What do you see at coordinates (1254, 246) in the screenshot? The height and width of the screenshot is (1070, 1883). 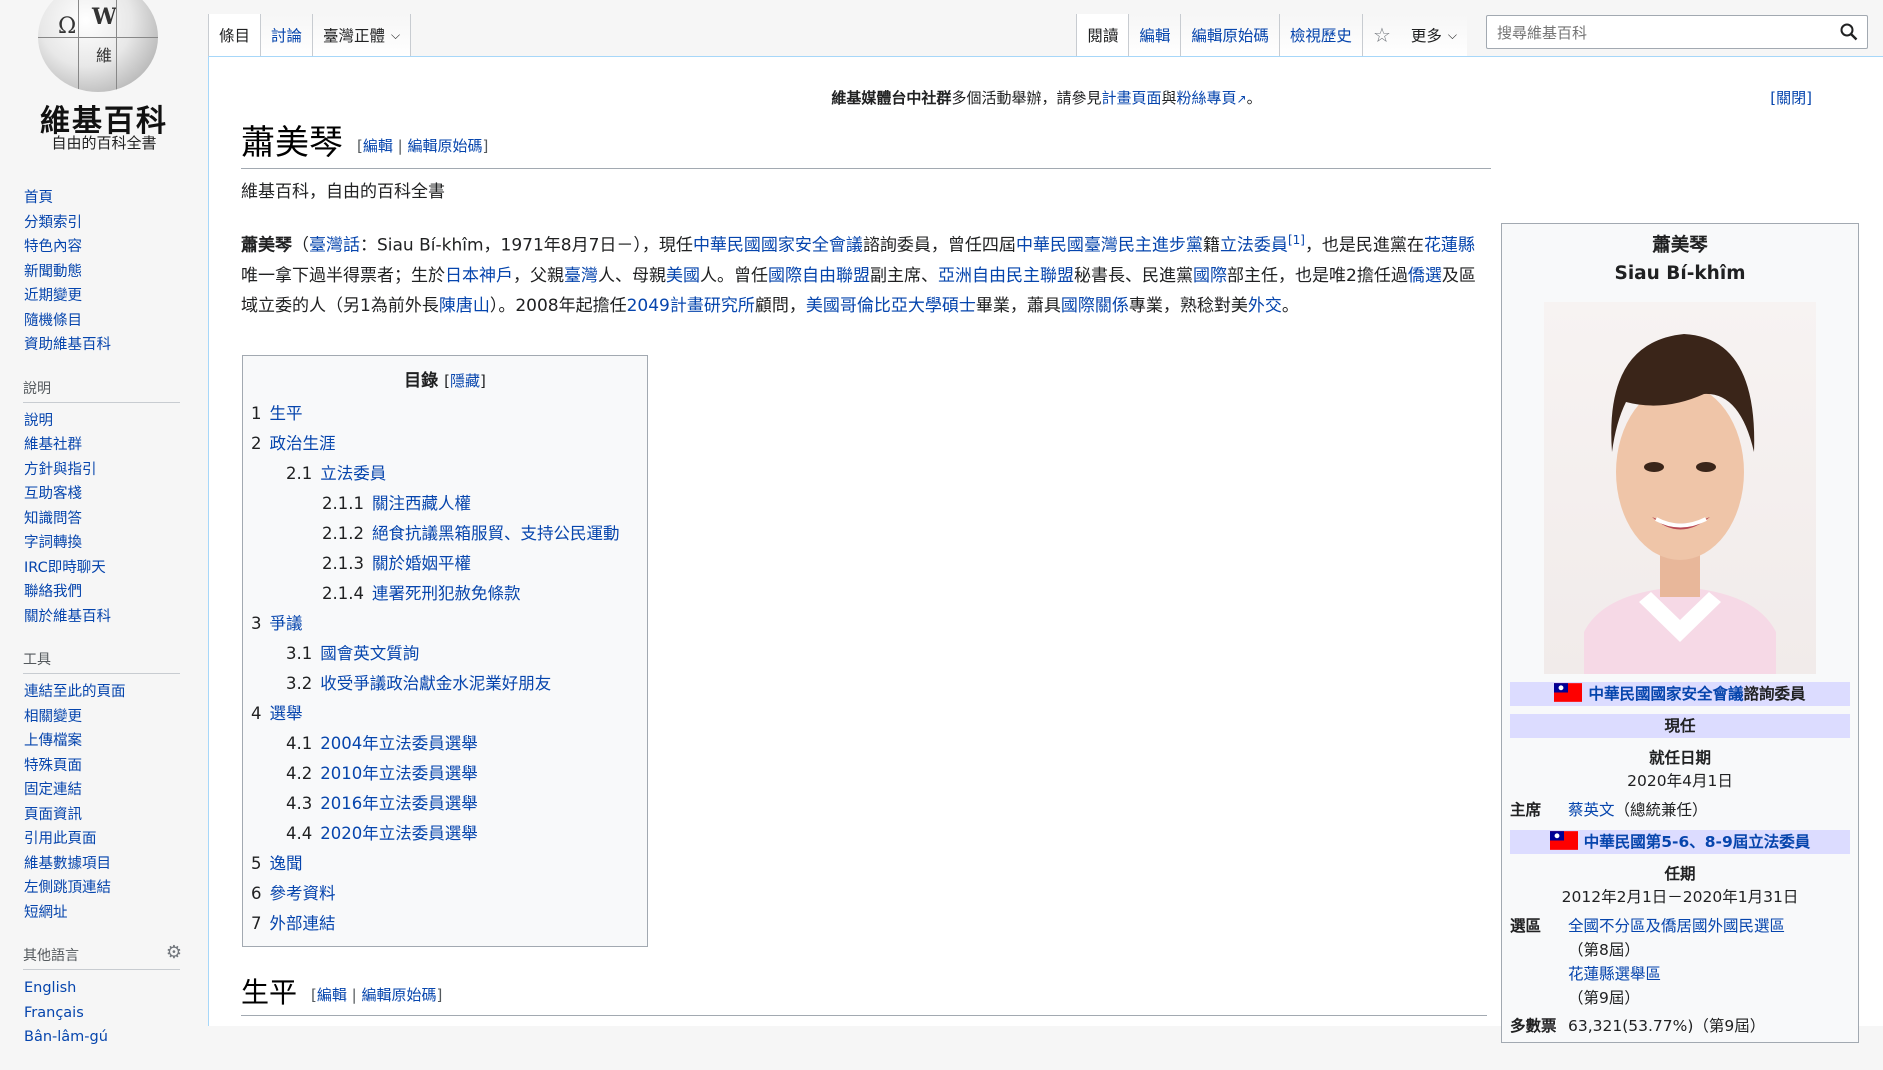 I see `lead-link: 立法委員` at bounding box center [1254, 246].